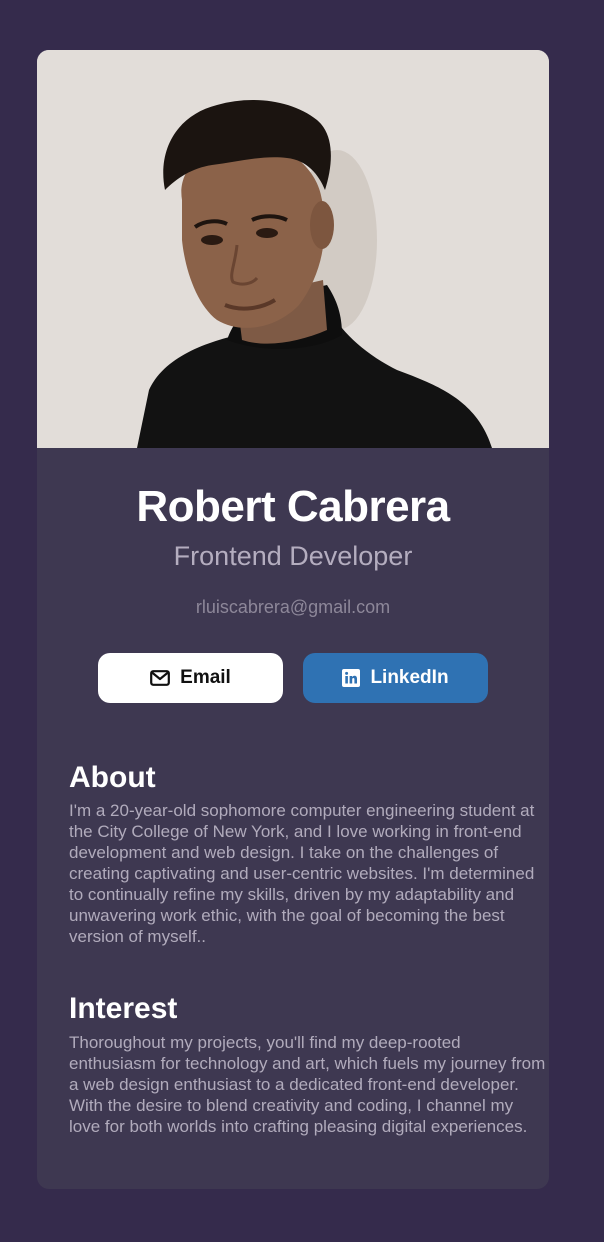 Image resolution: width=604 pixels, height=1242 pixels. I want to click on profile-role: Frontend Developer, so click(293, 556).